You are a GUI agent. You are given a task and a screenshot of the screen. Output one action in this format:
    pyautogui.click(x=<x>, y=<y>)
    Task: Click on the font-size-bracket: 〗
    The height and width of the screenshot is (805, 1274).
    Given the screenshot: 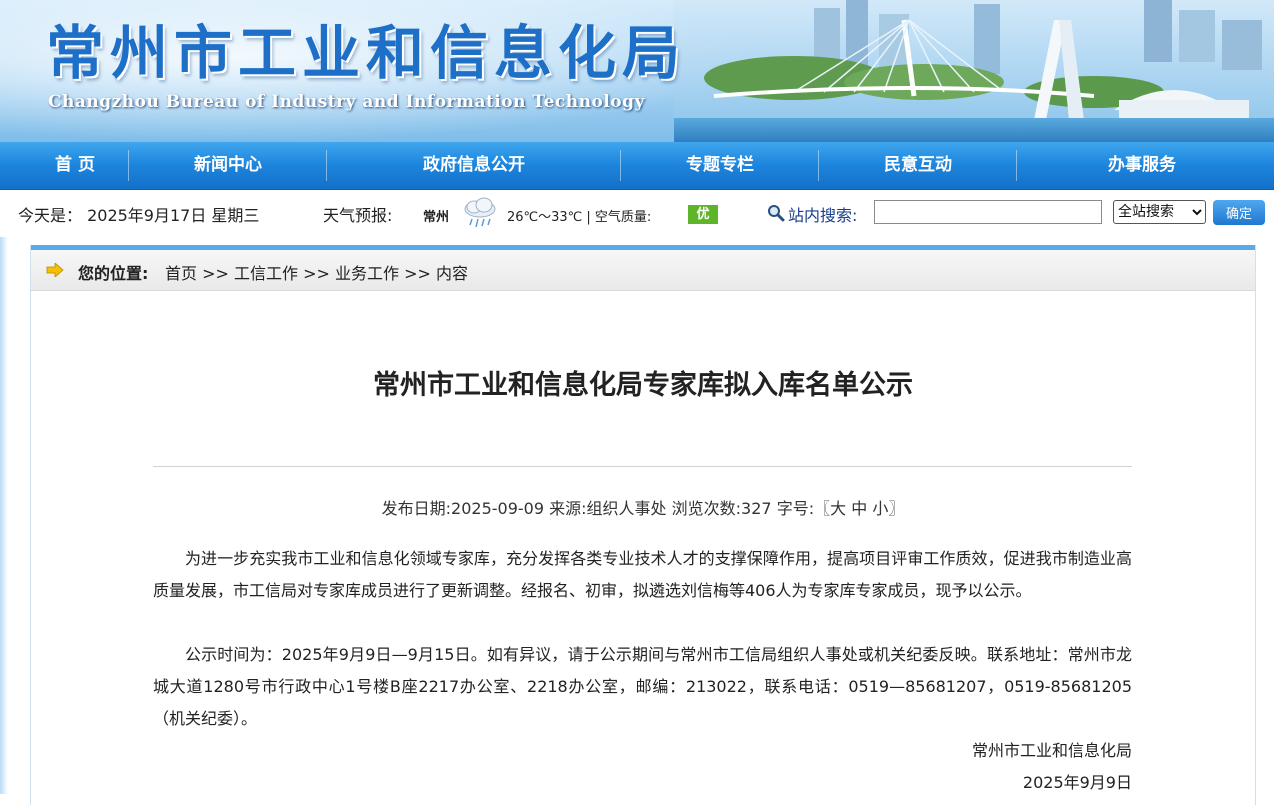 What is the action you would take?
    pyautogui.click(x=896, y=508)
    